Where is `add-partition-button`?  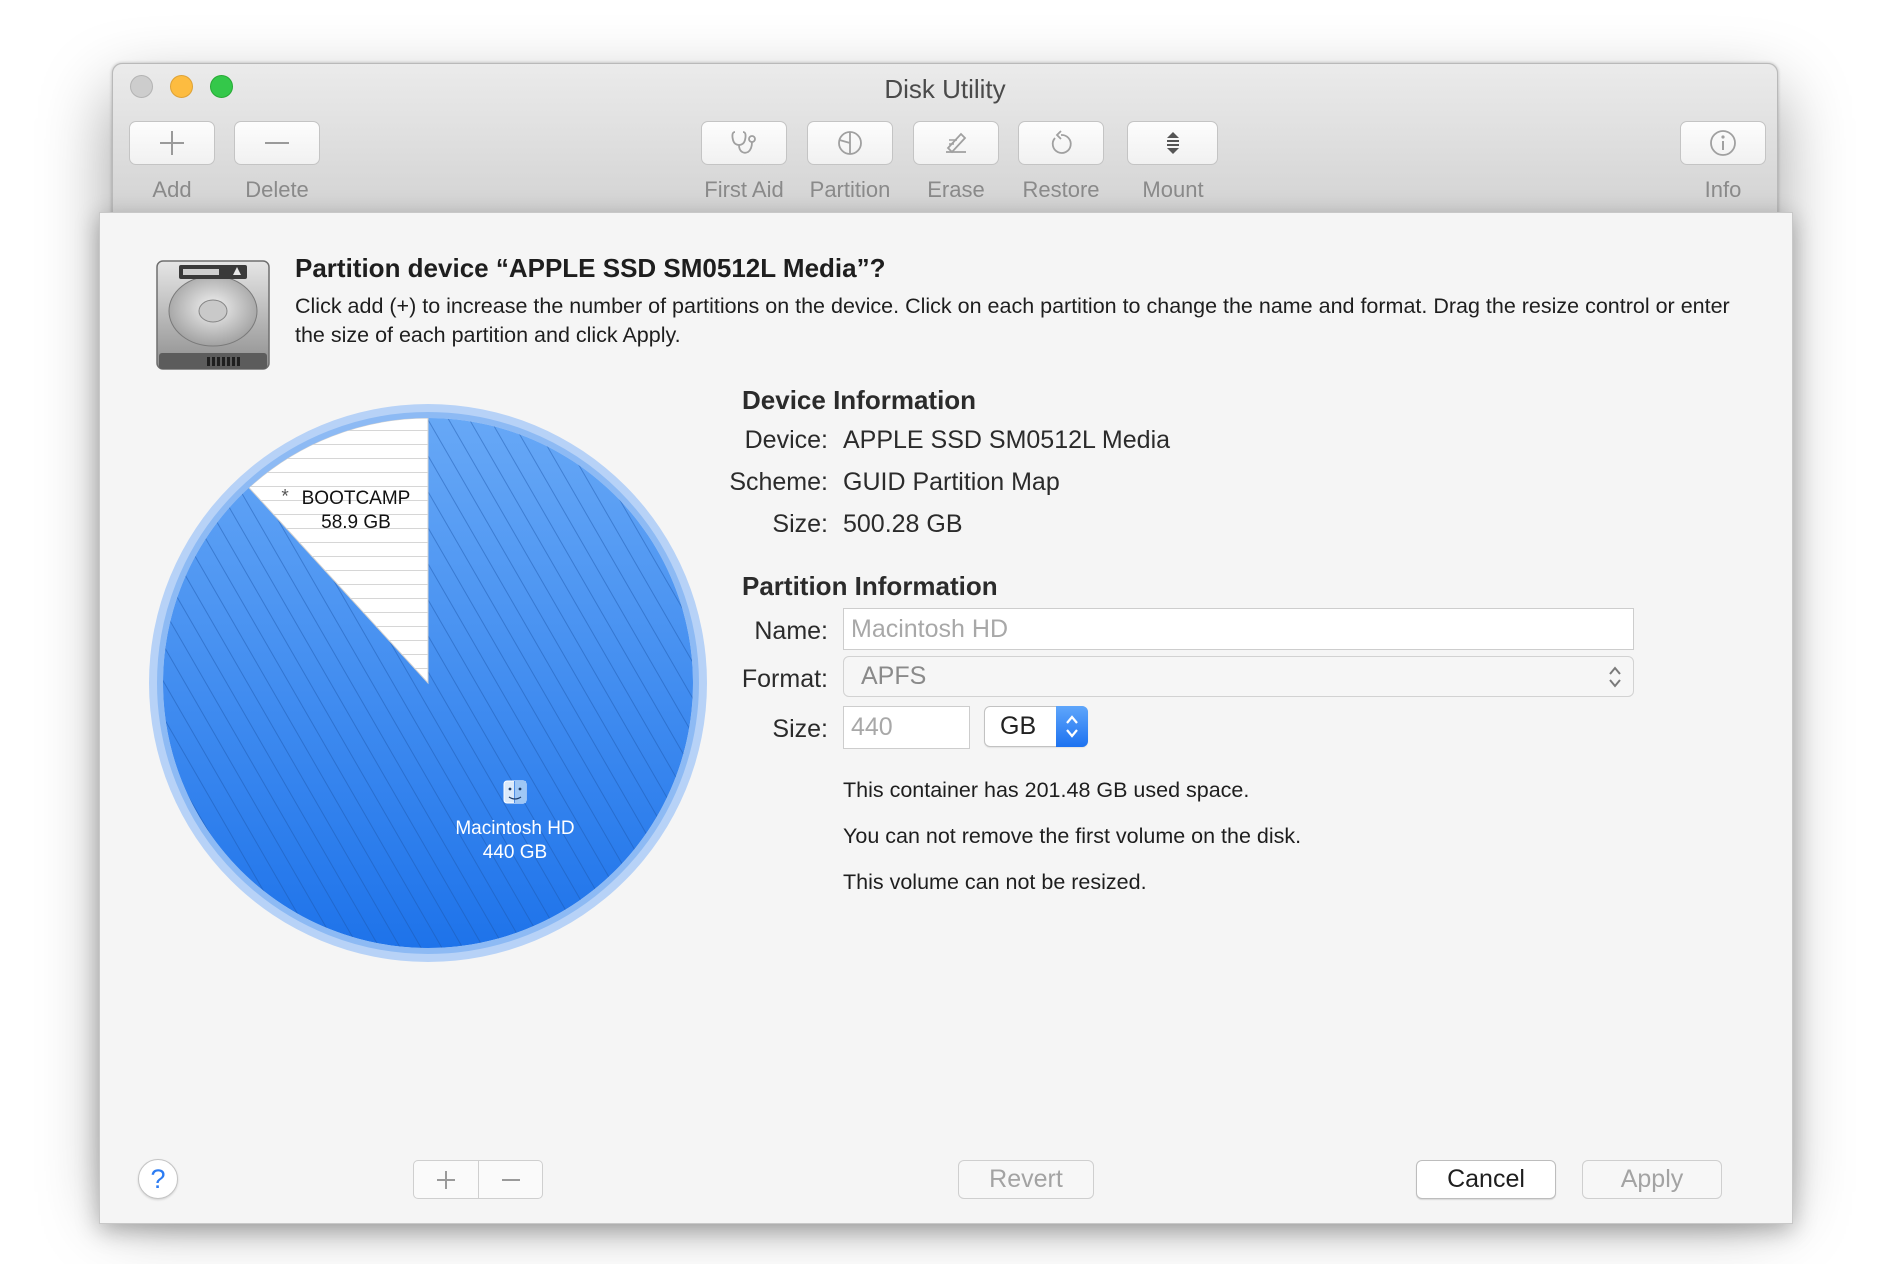 add-partition-button is located at coordinates (446, 1179).